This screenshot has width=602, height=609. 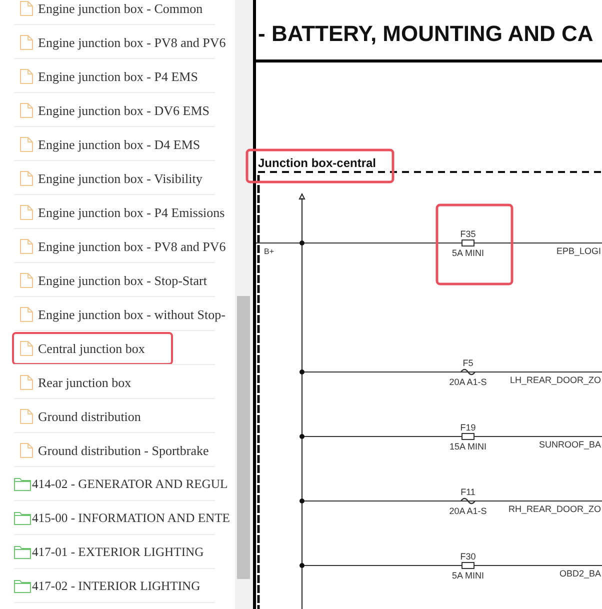 I want to click on signal-label: EPB_LOGI, so click(x=578, y=251).